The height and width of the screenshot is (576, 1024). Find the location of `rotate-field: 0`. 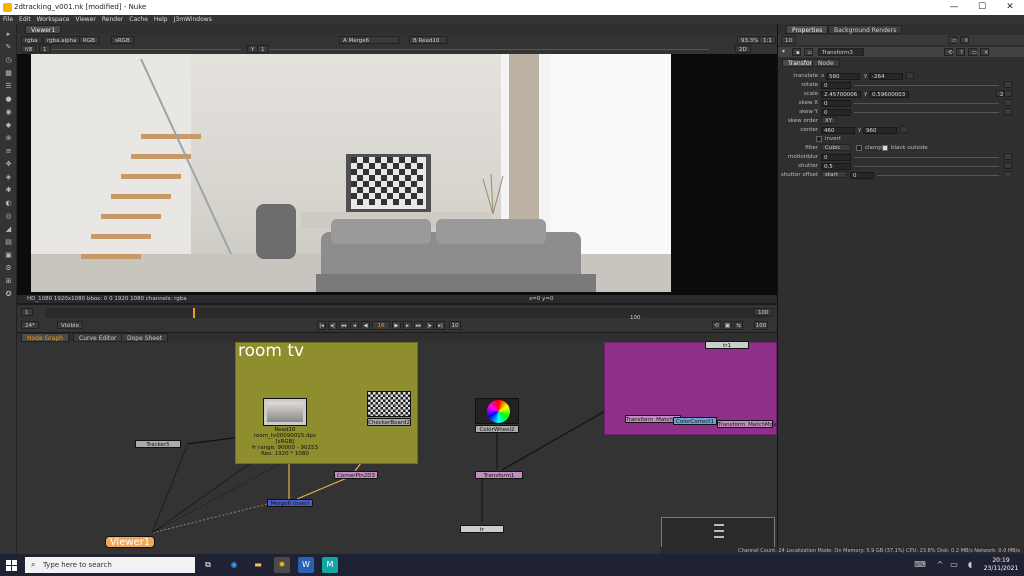

rotate-field: 0 is located at coordinates (836, 85).